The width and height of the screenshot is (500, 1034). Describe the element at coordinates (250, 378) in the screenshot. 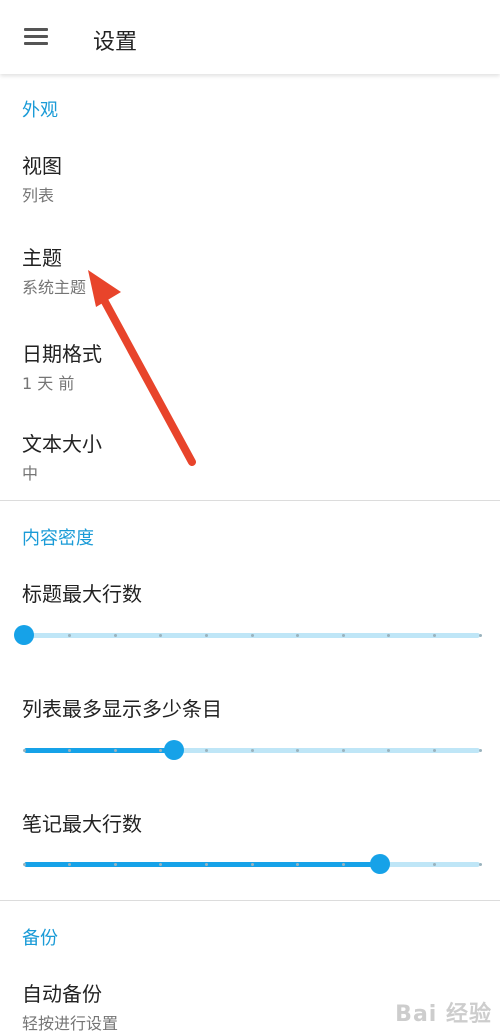

I see `pref-date-format: 日期格式 1 天 前` at that location.